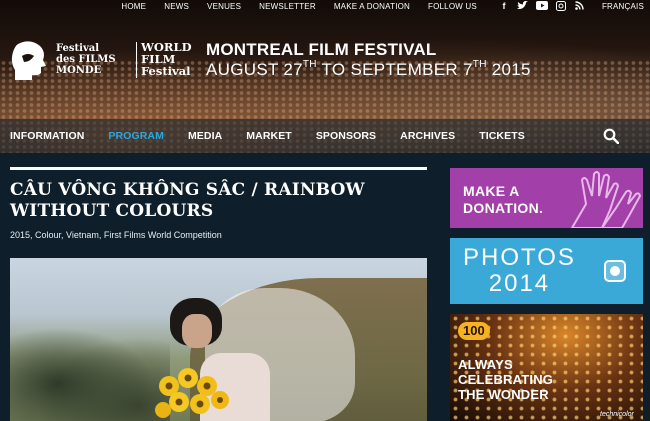  Describe the element at coordinates (506, 379) in the screenshot. I see `technicolor-slogan: ALWAYS CELEBRATING THE WONDER` at that location.